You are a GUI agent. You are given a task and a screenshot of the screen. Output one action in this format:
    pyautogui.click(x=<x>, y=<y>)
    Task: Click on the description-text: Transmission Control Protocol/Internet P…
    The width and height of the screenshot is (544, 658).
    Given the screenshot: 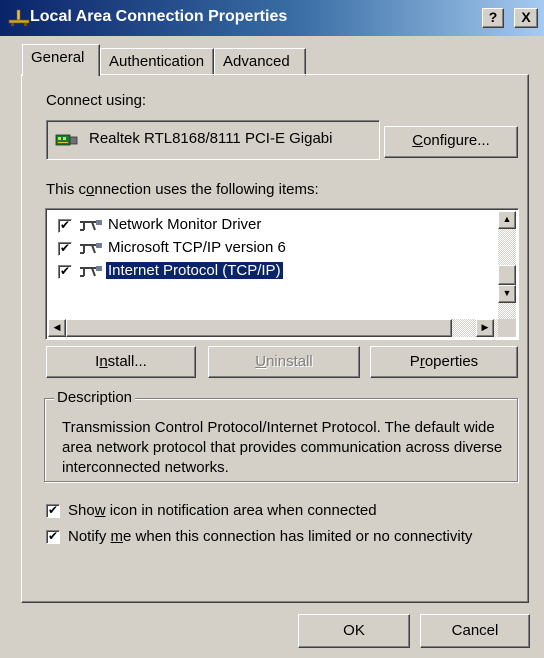 What is the action you would take?
    pyautogui.click(x=282, y=447)
    